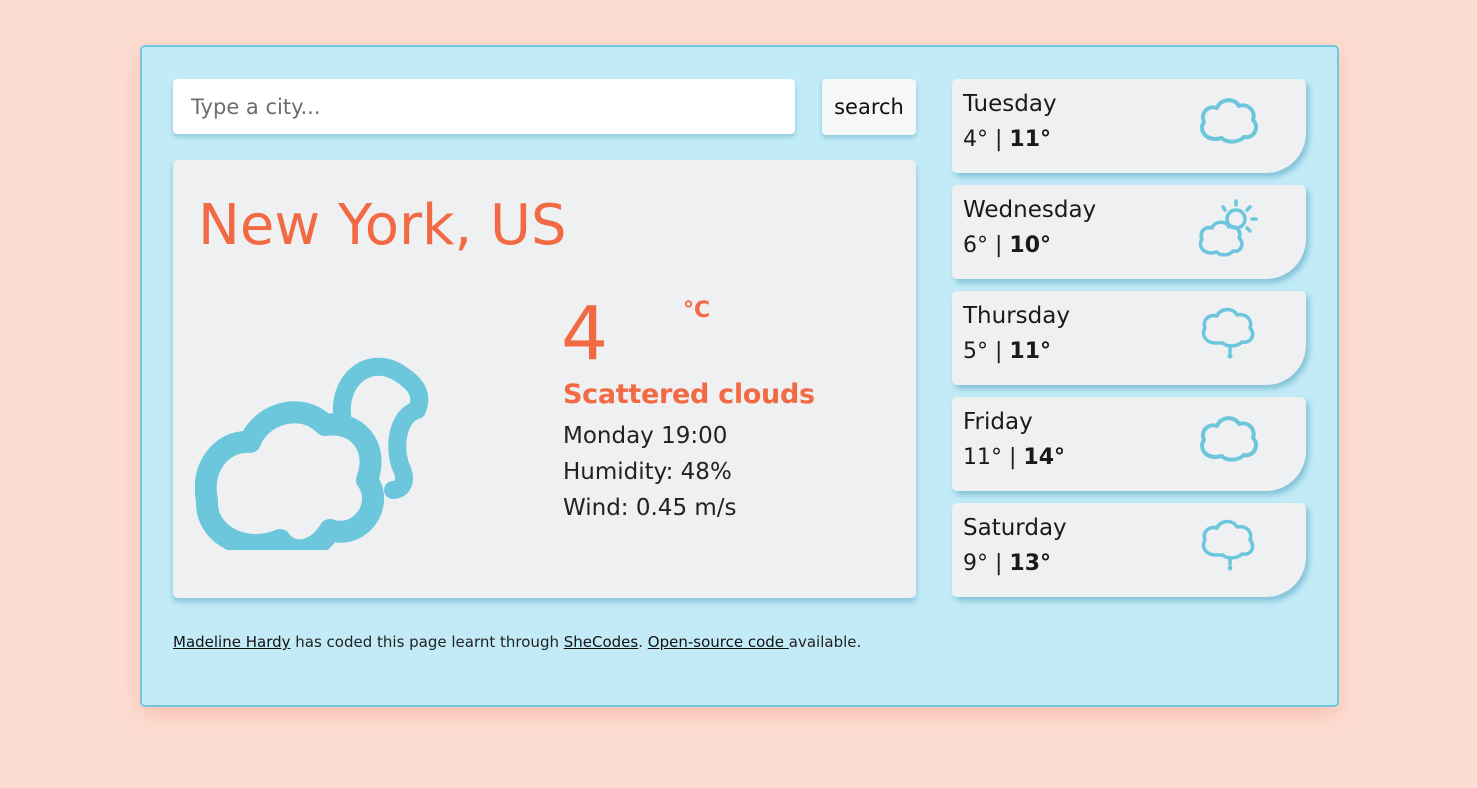 The image size is (1477, 788). What do you see at coordinates (585, 334) in the screenshot?
I see `current-temperature: 4` at bounding box center [585, 334].